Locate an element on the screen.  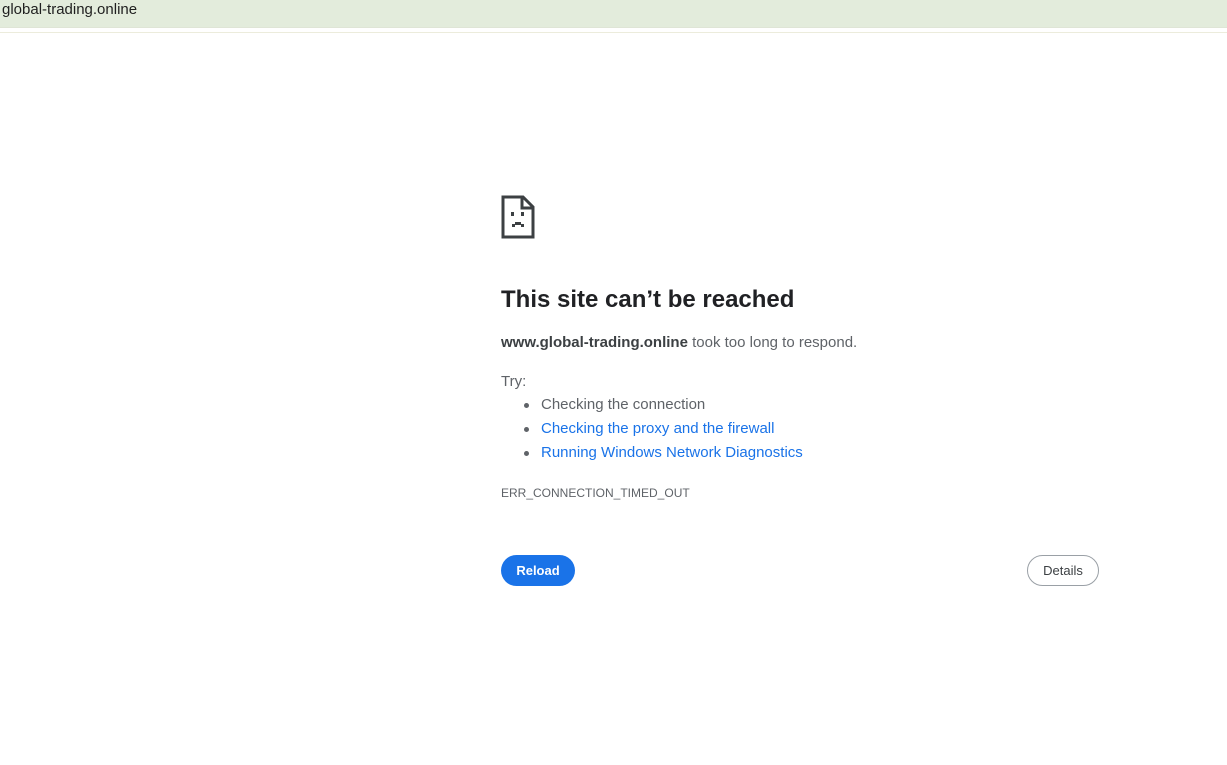
network-diagnostics-link: Running Windows Network Diagnostics is located at coordinates (672, 452).